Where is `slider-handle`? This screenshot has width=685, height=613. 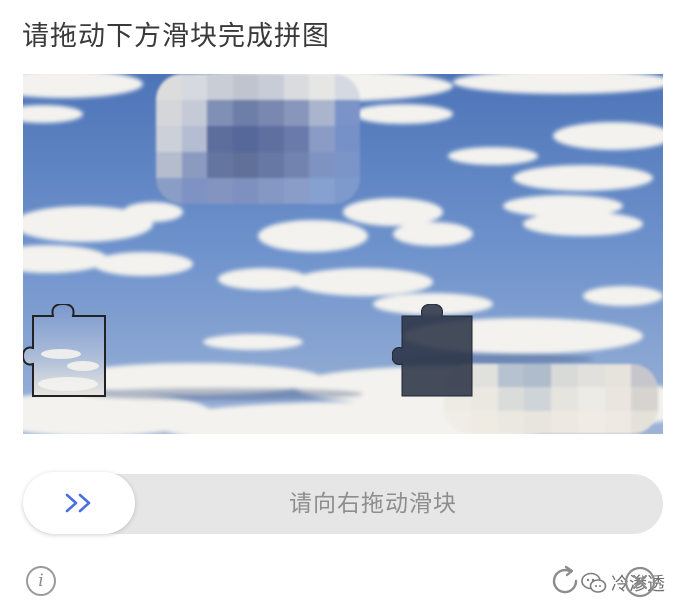
slider-handle is located at coordinates (79, 503).